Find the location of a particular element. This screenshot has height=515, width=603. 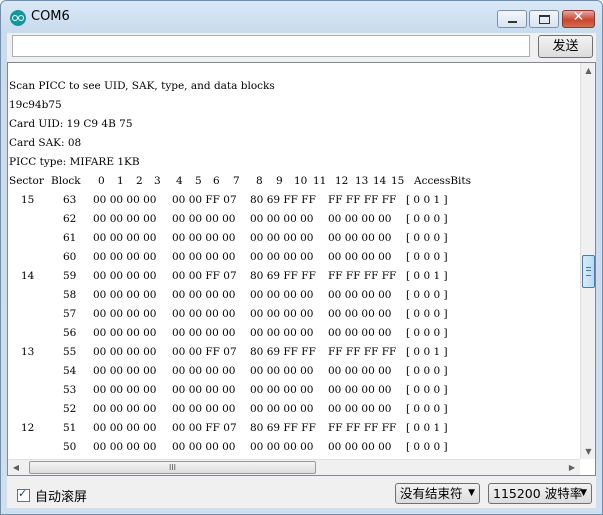

cell-sector: 14 is located at coordinates (28, 276).